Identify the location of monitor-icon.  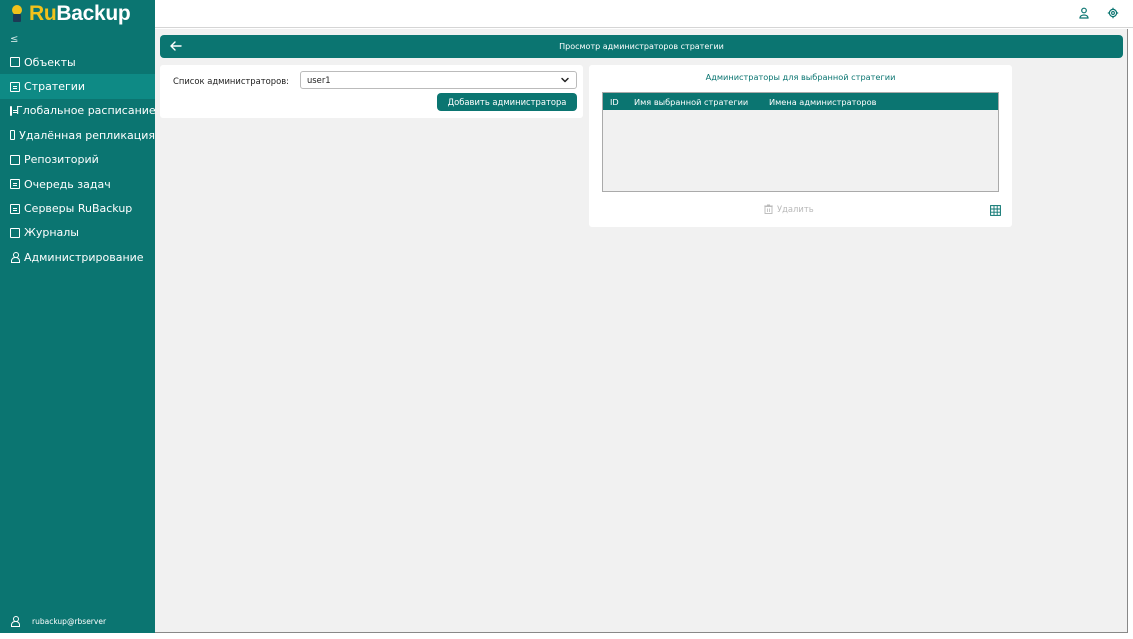
(15, 62).